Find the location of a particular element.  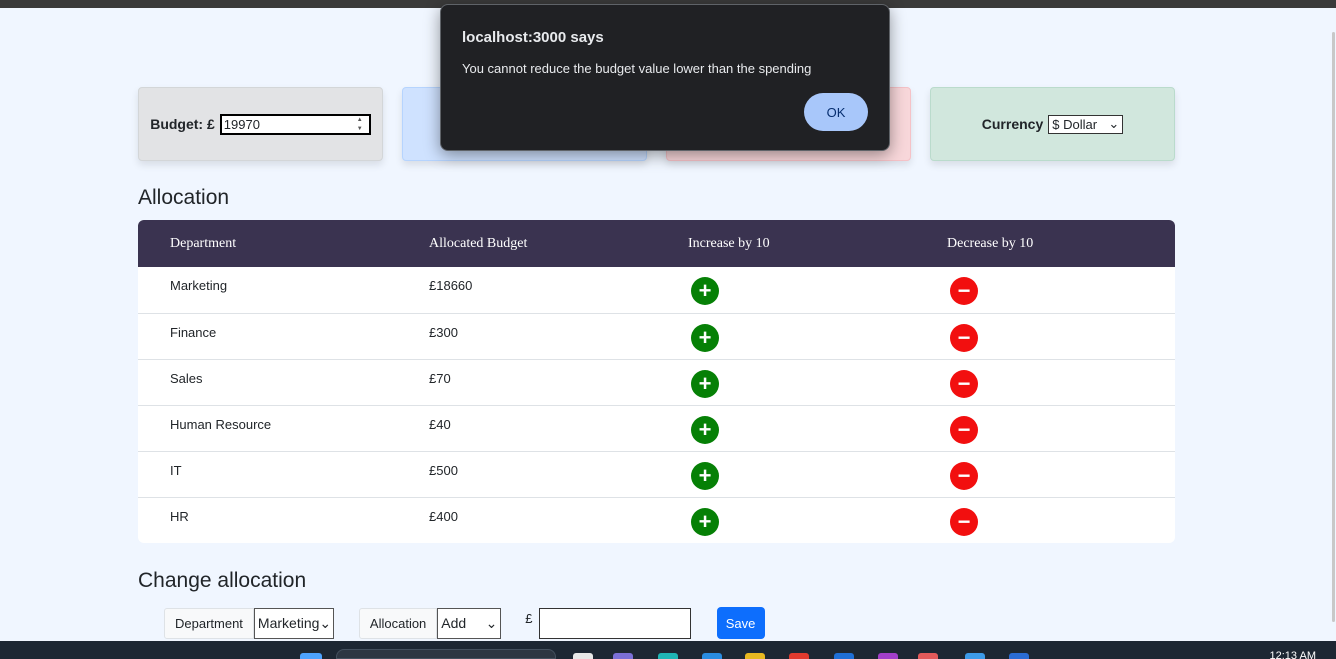

budget-spinner: ▲ ▼ is located at coordinates (362, 125).